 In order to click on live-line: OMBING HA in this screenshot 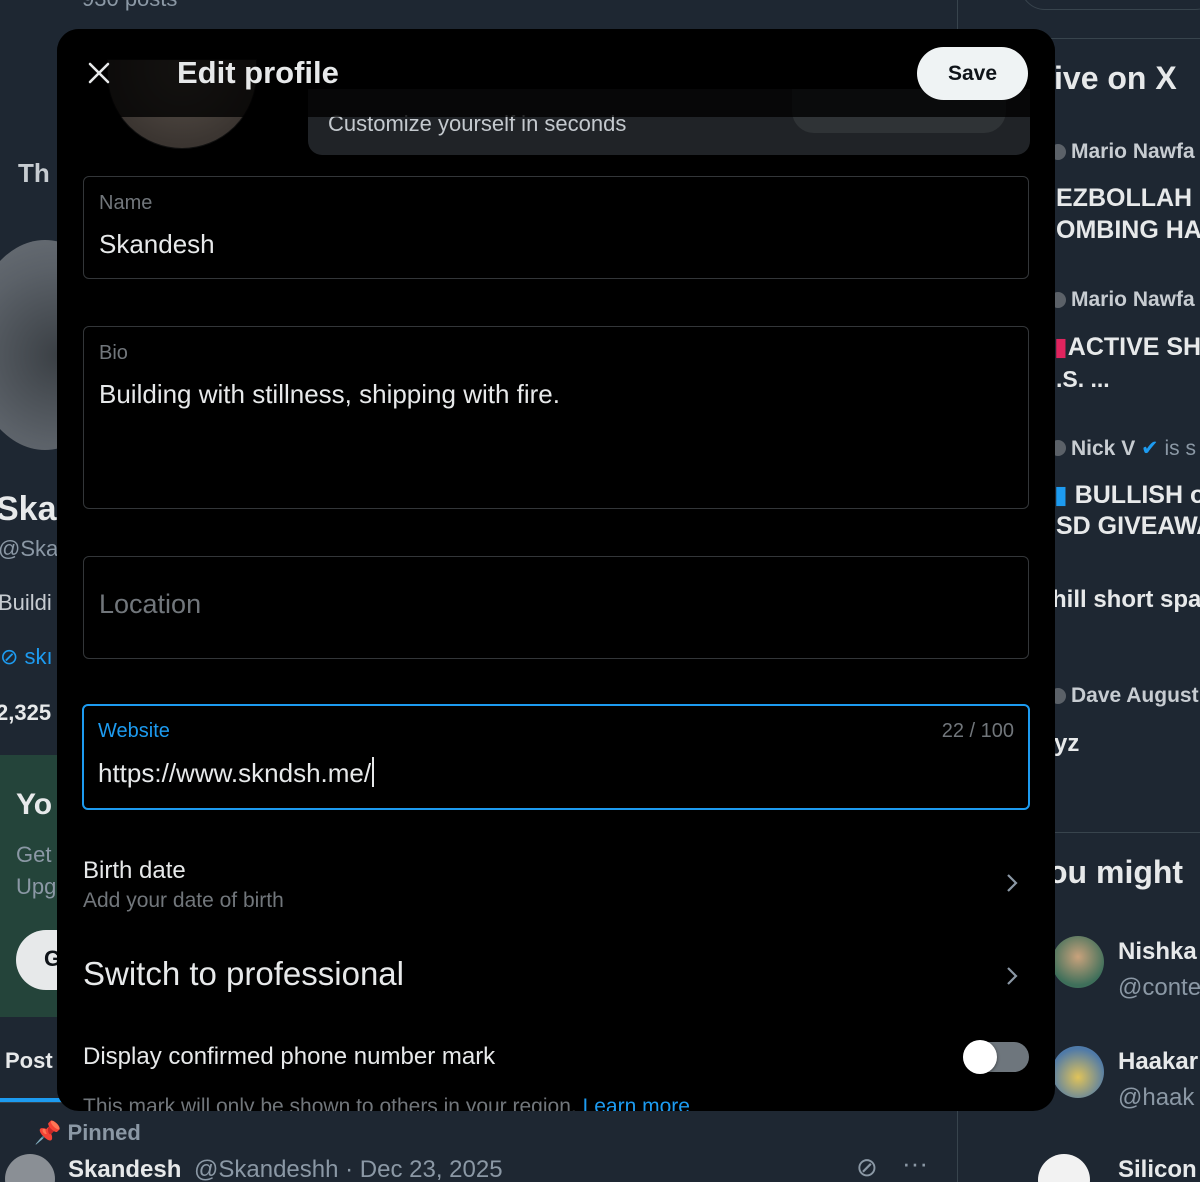, I will do `click(1128, 230)`.